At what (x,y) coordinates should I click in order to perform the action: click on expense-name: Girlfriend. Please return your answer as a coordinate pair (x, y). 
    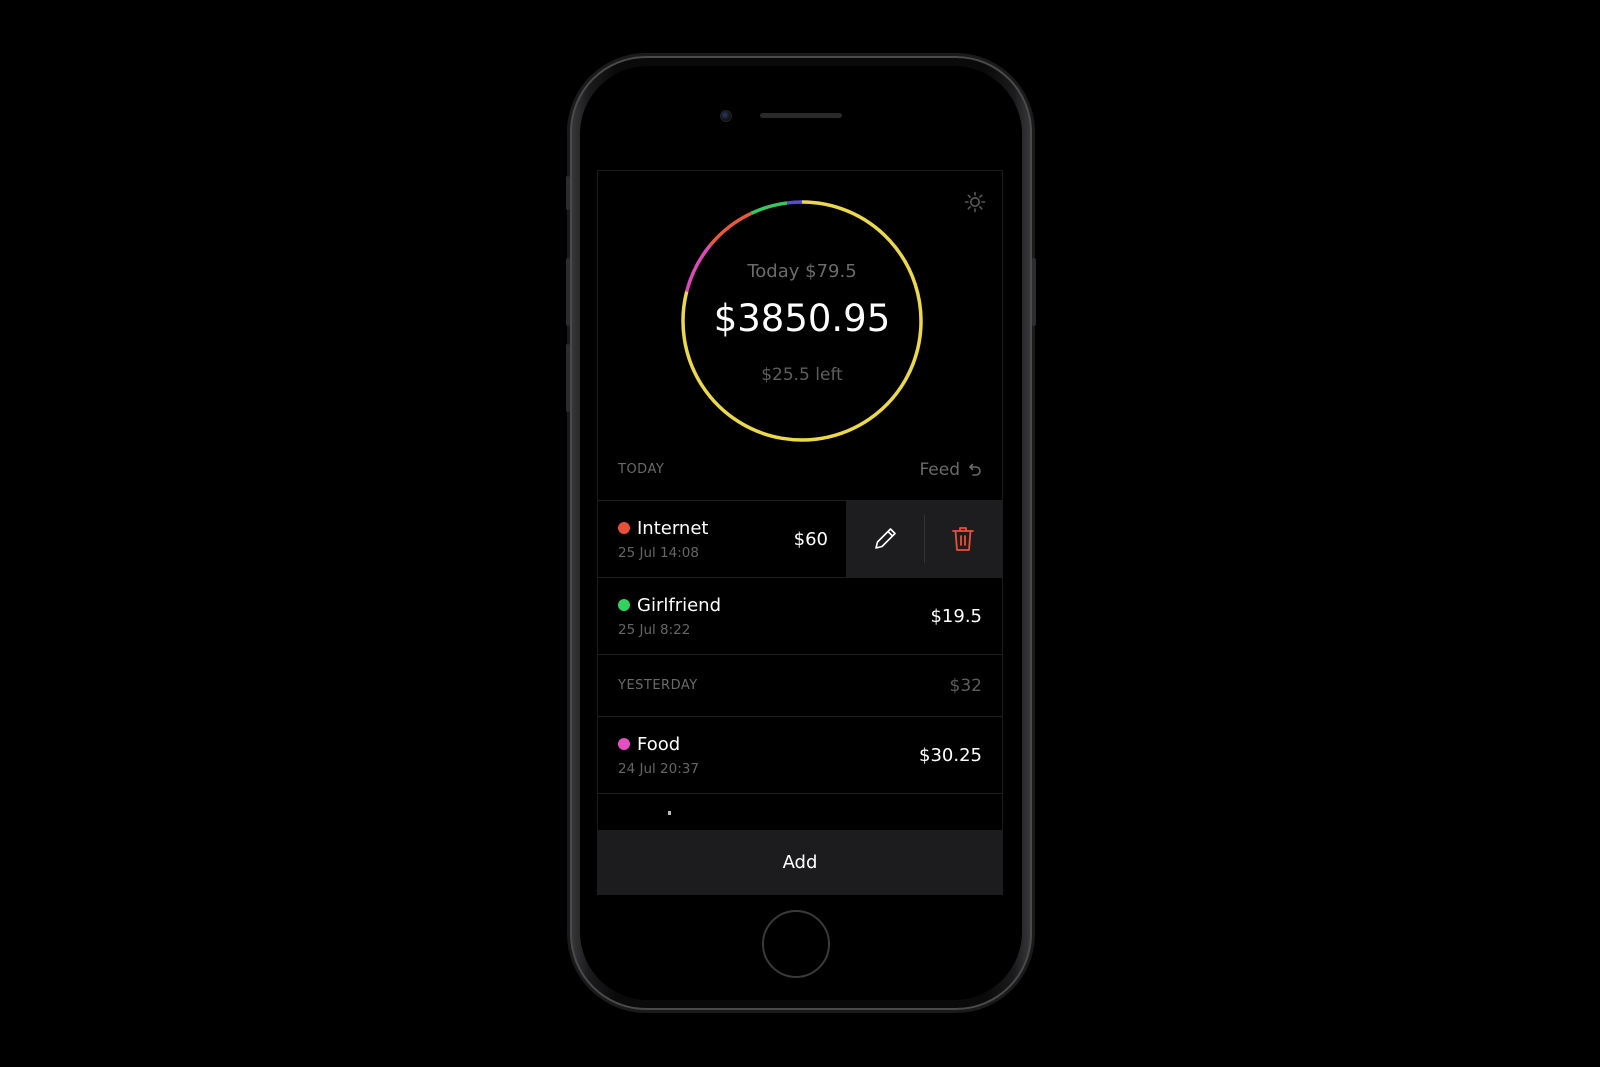
    Looking at the image, I should click on (669, 605).